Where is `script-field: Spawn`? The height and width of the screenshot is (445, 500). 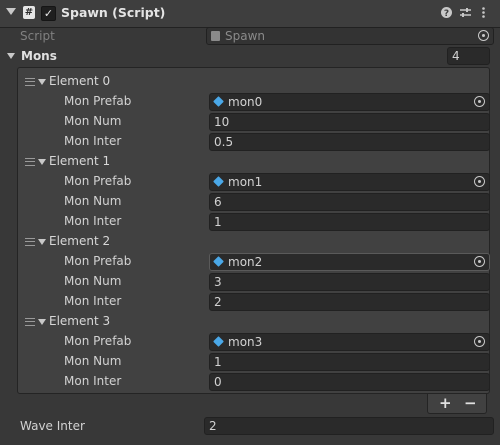
script-field: Spawn is located at coordinates (350, 36).